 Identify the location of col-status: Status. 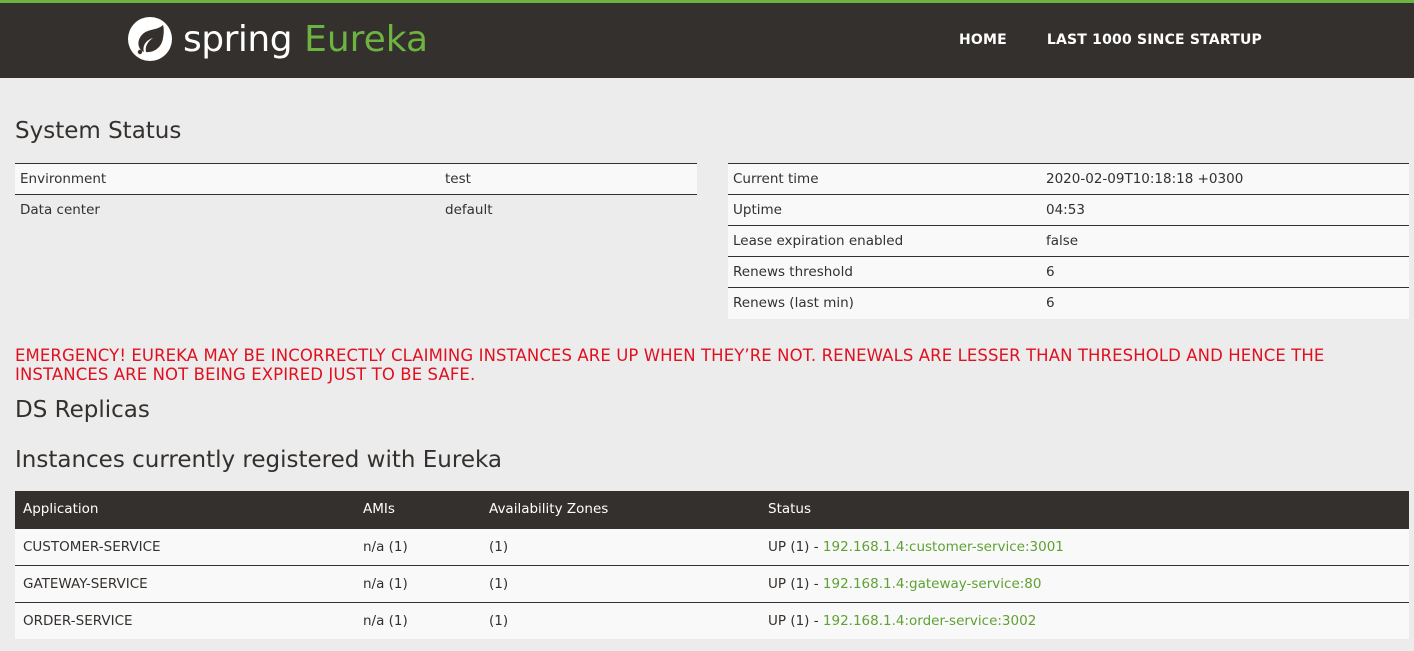
(1084, 509).